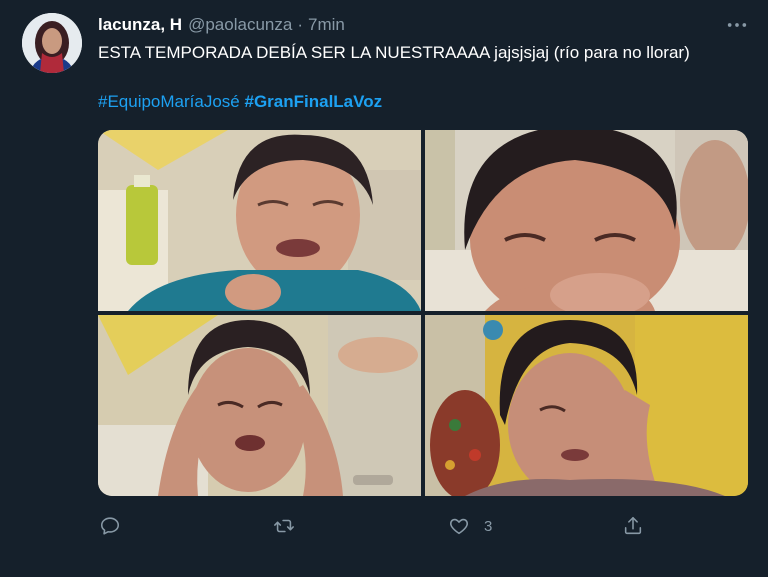  I want to click on tweet-header: lacunza, H @paolacunza · 7min, so click(221, 25).